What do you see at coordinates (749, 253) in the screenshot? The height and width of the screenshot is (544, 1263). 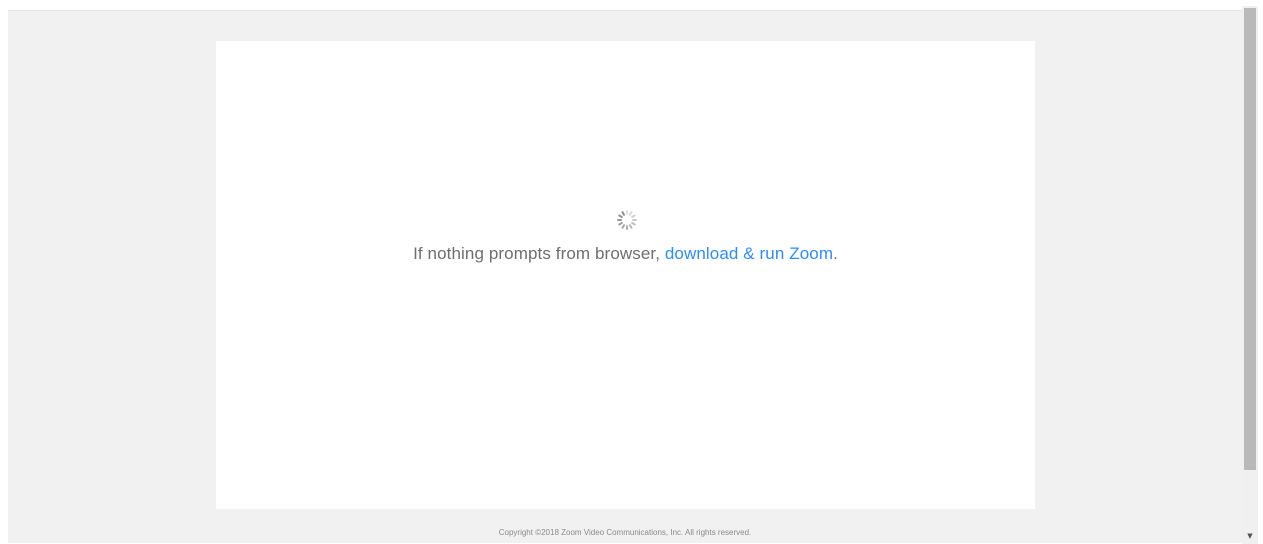 I see `download-run-zoom-link: download & run Zoom` at bounding box center [749, 253].